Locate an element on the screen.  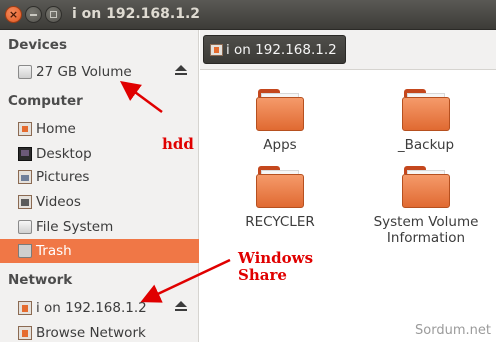
maximize-icon is located at coordinates (53, 14).